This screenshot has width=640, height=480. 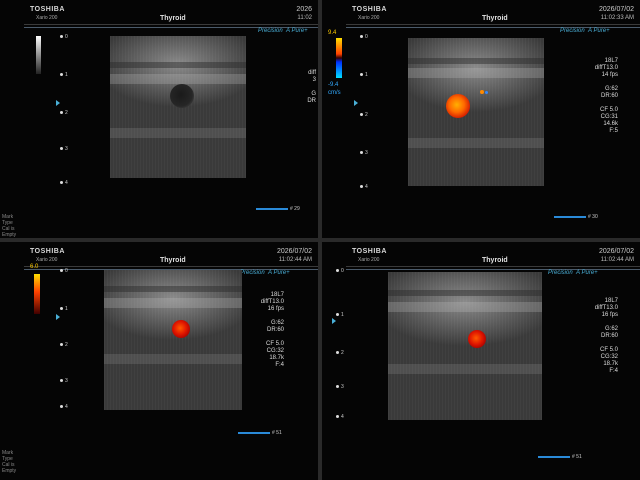 What do you see at coordinates (304, 9) in the screenshot?
I see `date-label: 2026` at bounding box center [304, 9].